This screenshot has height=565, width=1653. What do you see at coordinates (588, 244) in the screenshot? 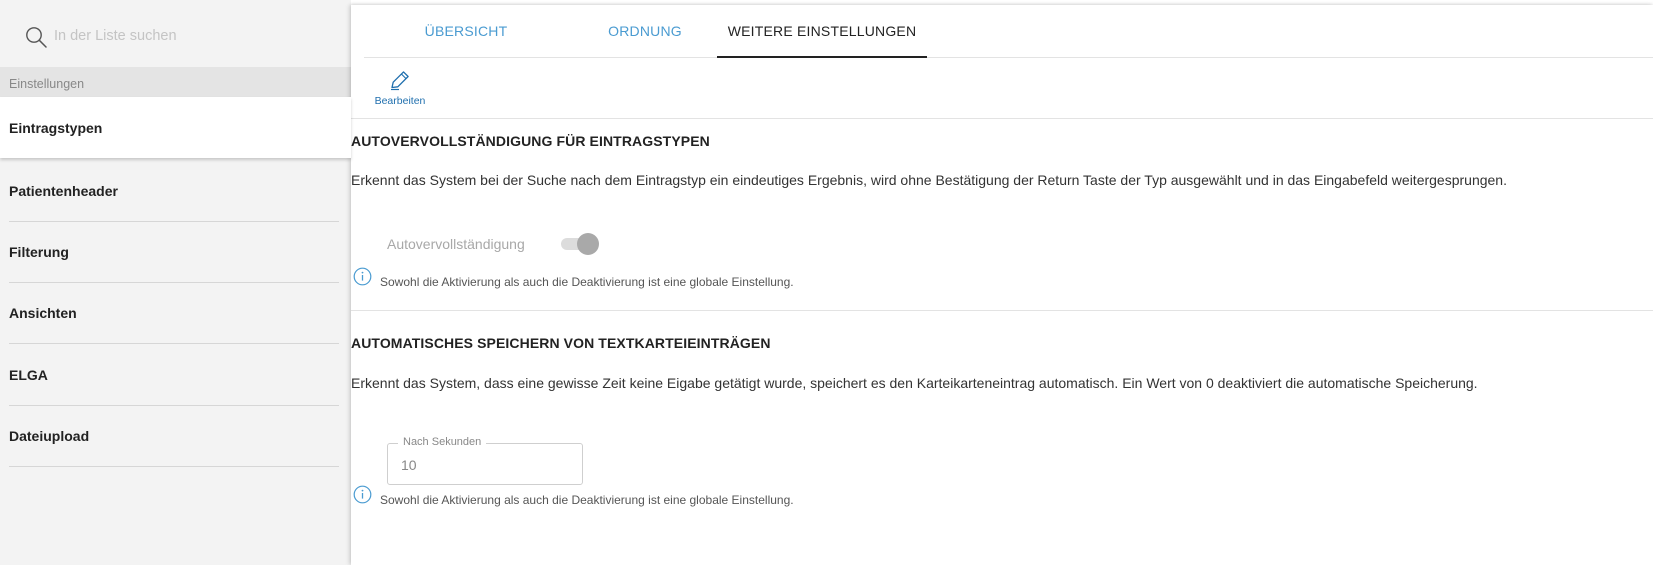
I see `toggle-knob` at bounding box center [588, 244].